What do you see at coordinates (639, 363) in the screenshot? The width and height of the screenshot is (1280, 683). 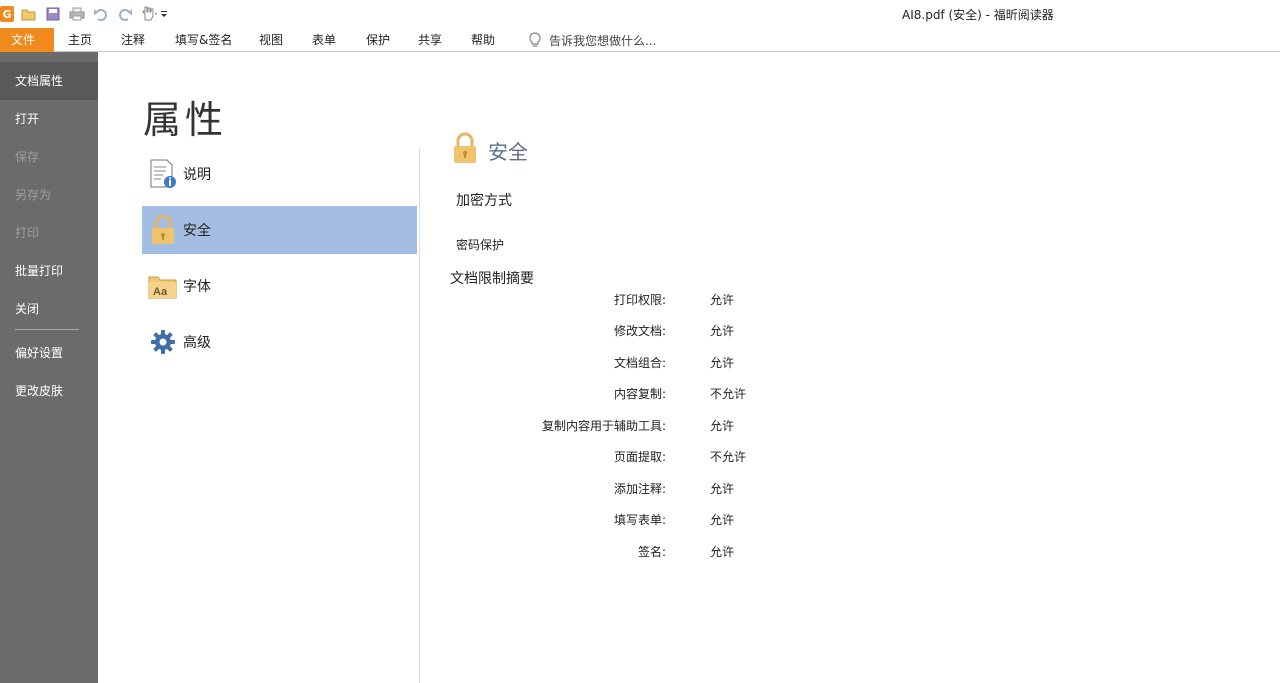 I see `permission-key: 文档组合:` at bounding box center [639, 363].